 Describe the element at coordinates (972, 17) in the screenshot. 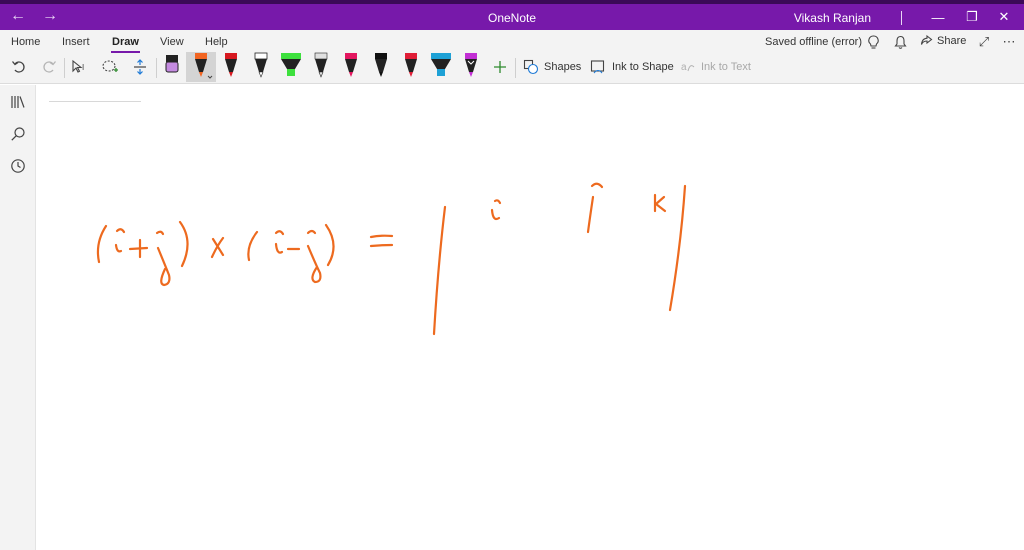

I see `restore-button: ❐` at that location.